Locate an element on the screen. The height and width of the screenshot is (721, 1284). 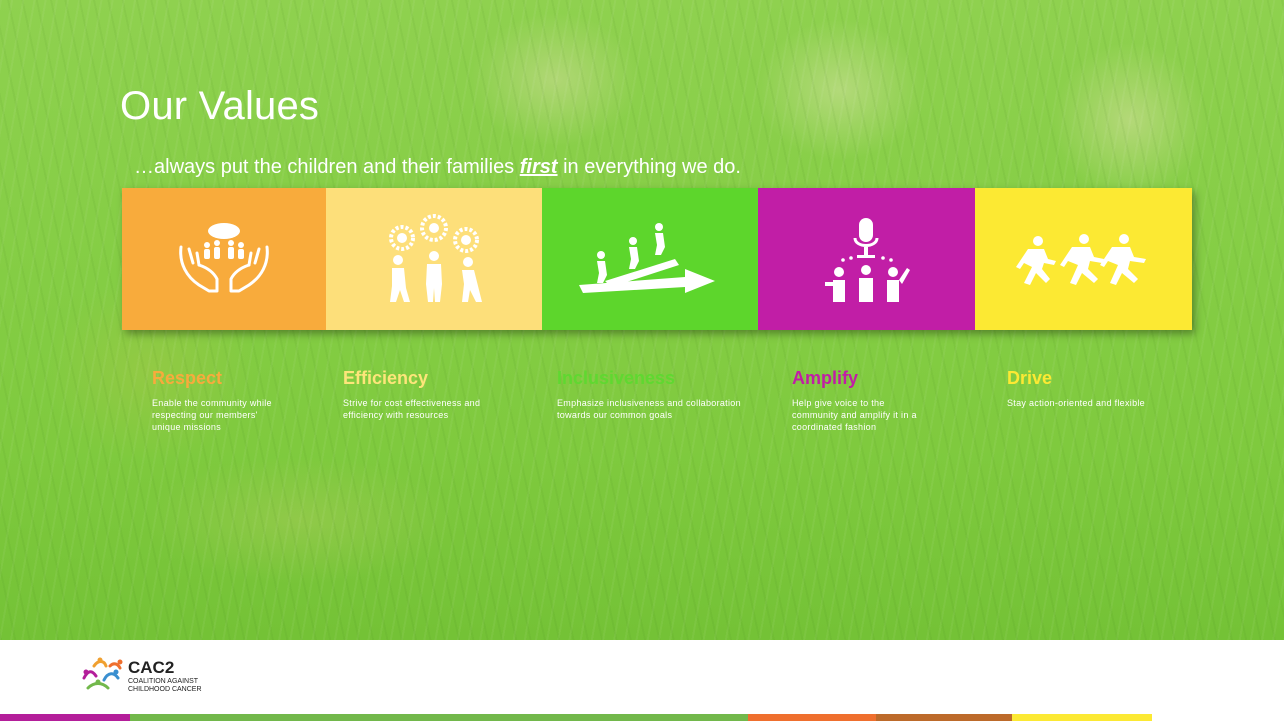
slide-title: Our Values is located at coordinates (220, 106).